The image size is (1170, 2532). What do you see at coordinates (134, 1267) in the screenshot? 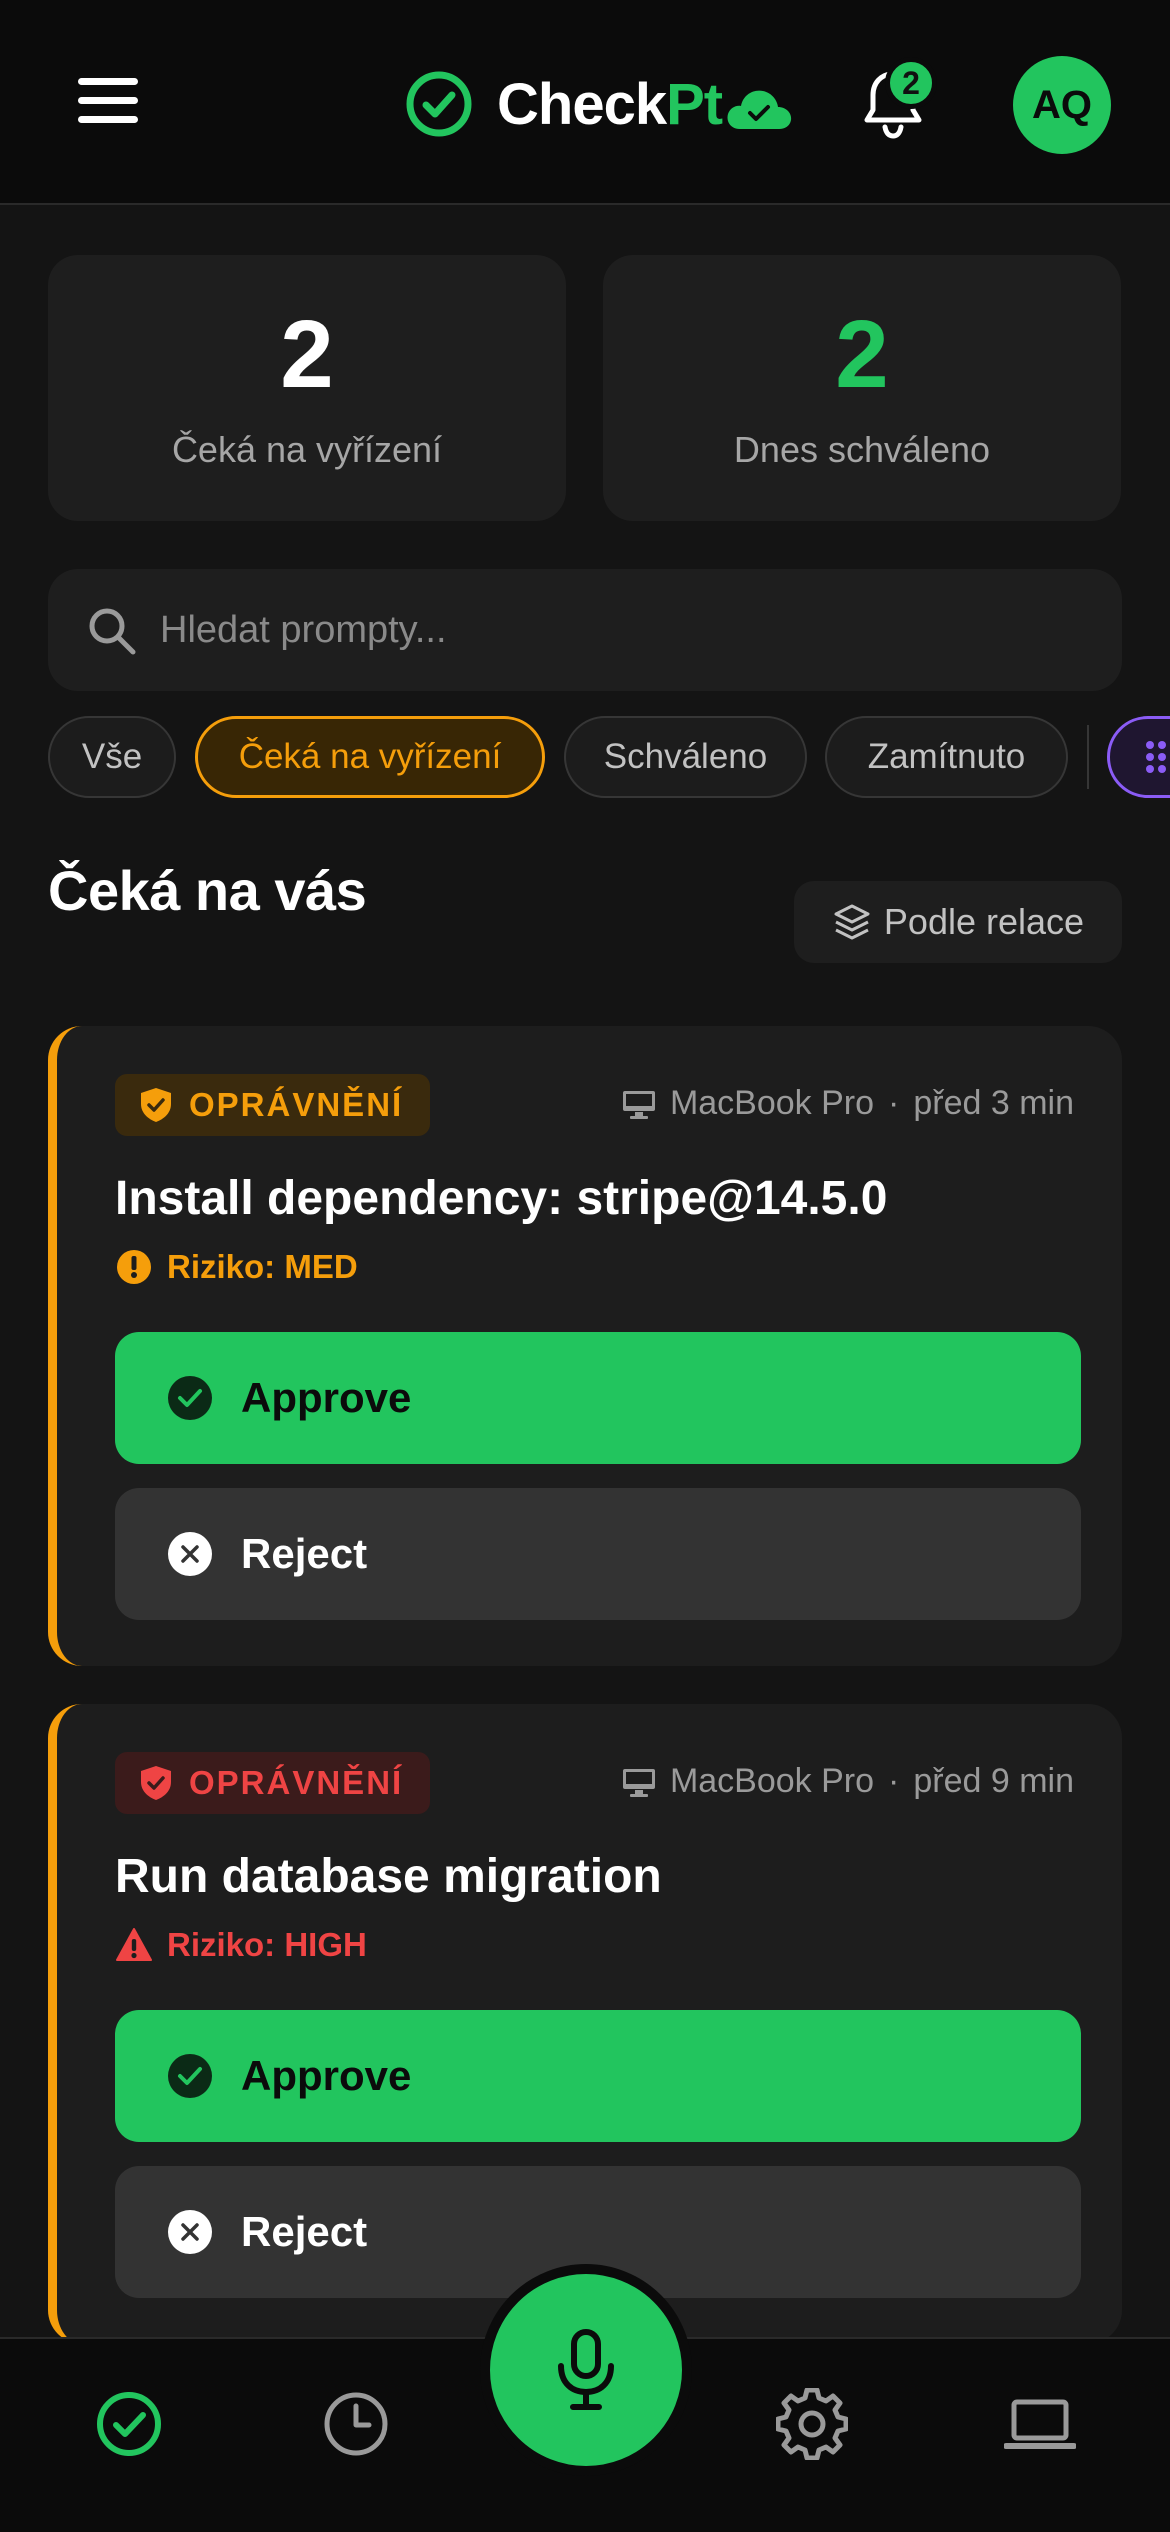
I see `alert-circle-icon` at bounding box center [134, 1267].